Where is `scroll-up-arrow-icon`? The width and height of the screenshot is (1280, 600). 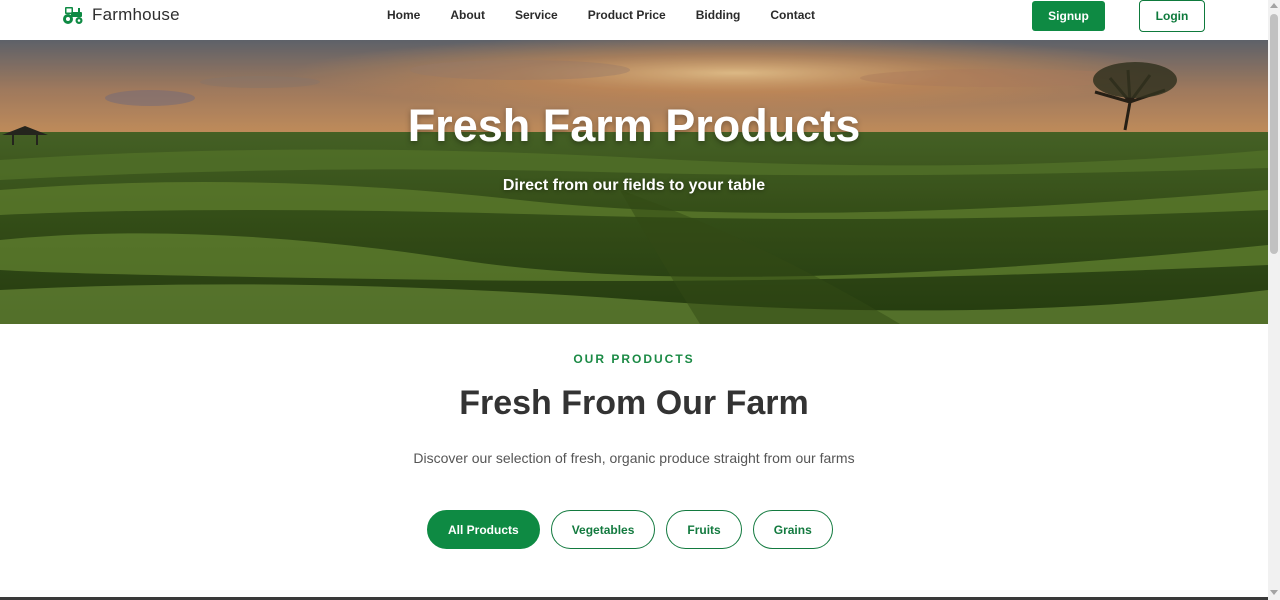
scroll-up-arrow-icon is located at coordinates (1274, 5).